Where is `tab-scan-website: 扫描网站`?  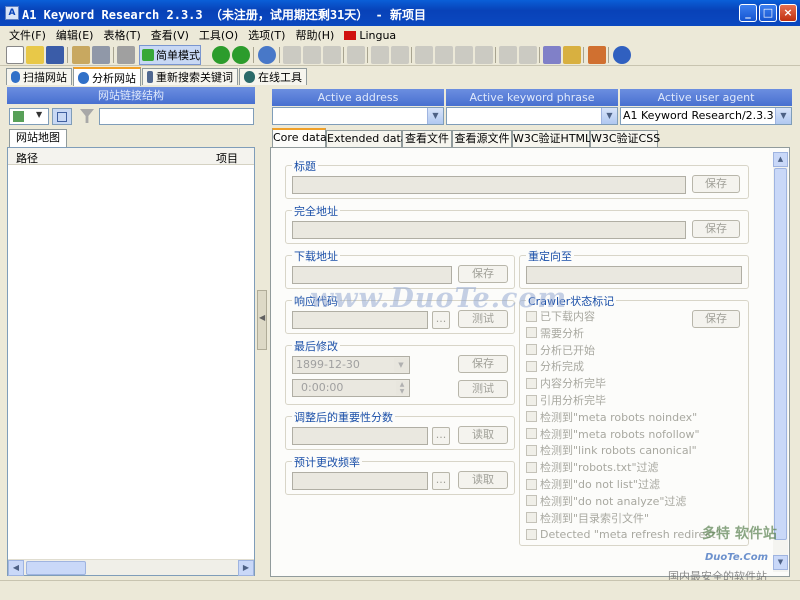
tab-scan-website: 扫描网站 is located at coordinates (39, 76).